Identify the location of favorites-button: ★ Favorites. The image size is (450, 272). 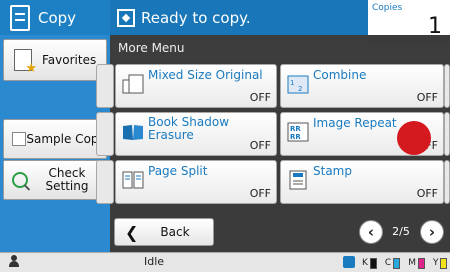
(55, 60).